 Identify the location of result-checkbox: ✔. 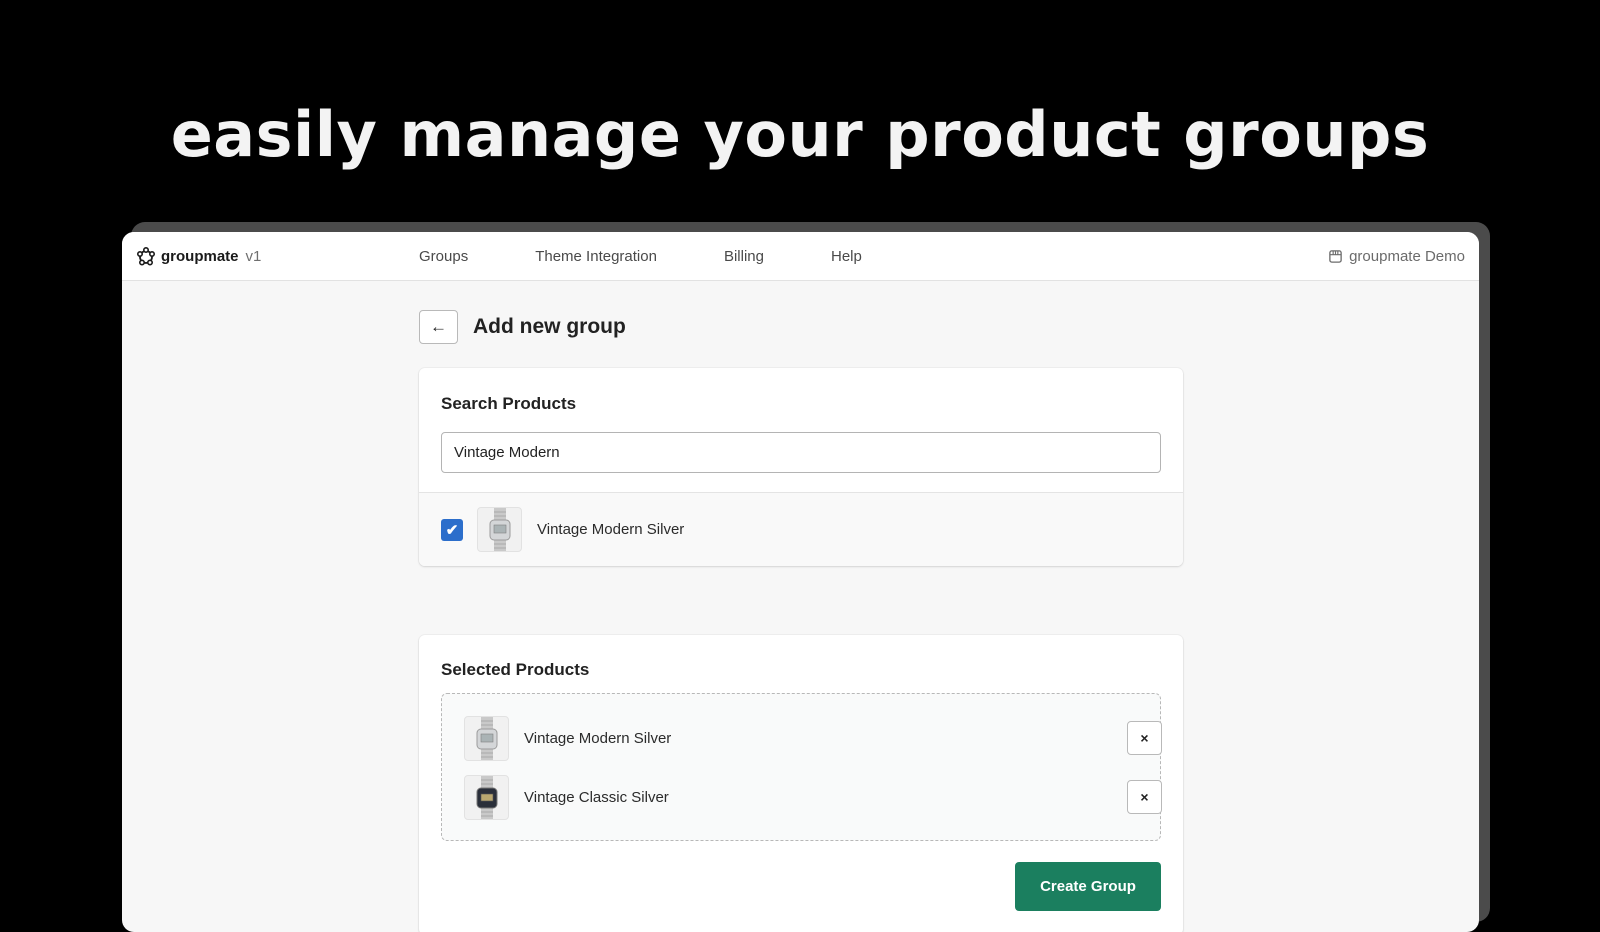
(452, 529).